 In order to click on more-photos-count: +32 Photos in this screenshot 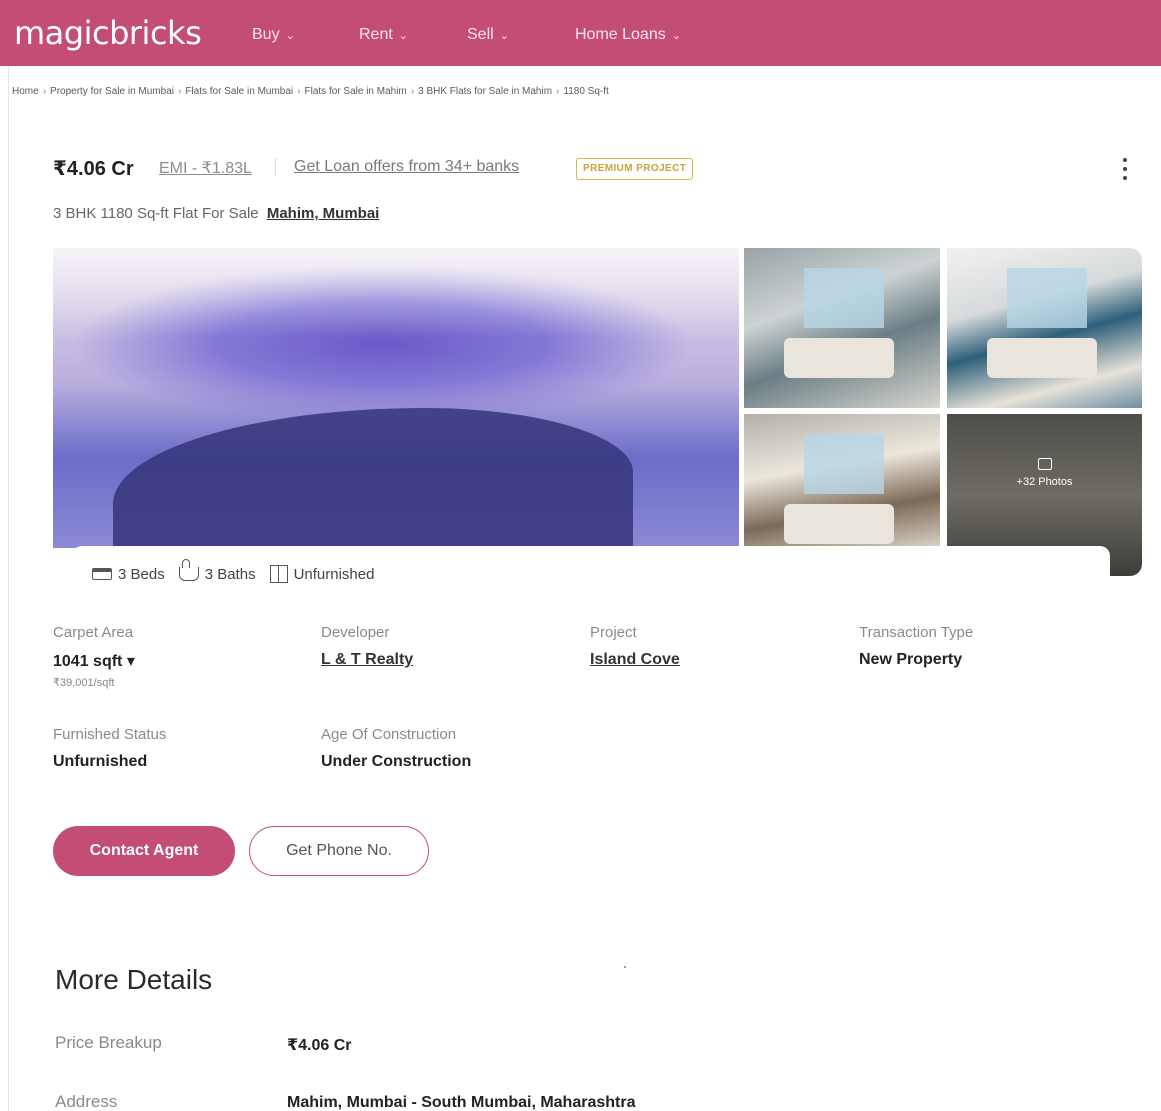, I will do `click(1044, 482)`.